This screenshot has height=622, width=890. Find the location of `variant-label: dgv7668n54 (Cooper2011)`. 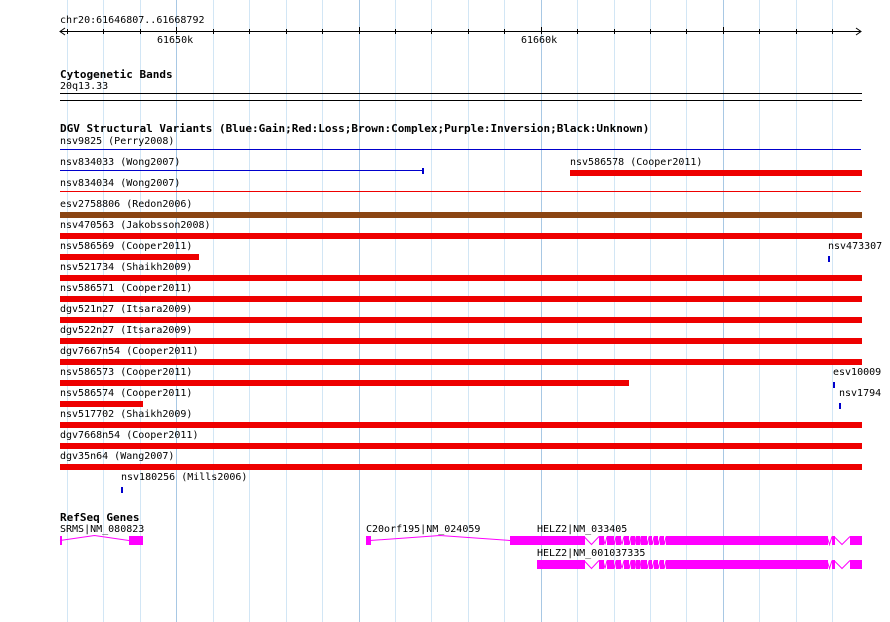

variant-label: dgv7668n54 (Cooper2011) is located at coordinates (129, 436).